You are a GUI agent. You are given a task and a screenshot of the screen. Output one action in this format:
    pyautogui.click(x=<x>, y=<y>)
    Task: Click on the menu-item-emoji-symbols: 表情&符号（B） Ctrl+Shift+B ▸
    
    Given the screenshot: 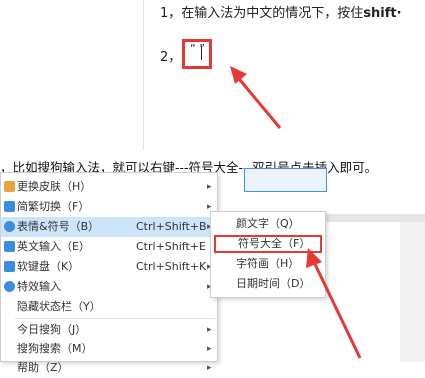 What is the action you would take?
    pyautogui.click(x=109, y=227)
    